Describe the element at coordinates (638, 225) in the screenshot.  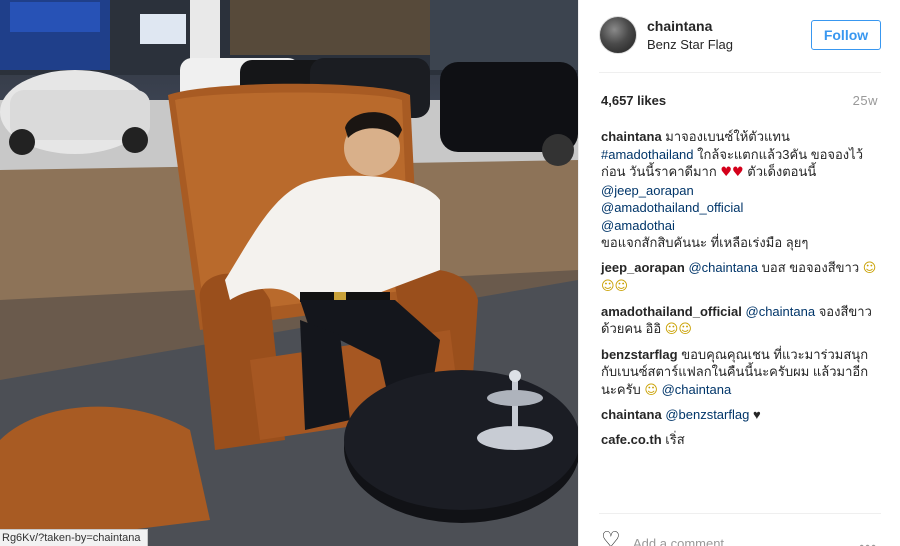
I see `mention-link: @amadothai` at that location.